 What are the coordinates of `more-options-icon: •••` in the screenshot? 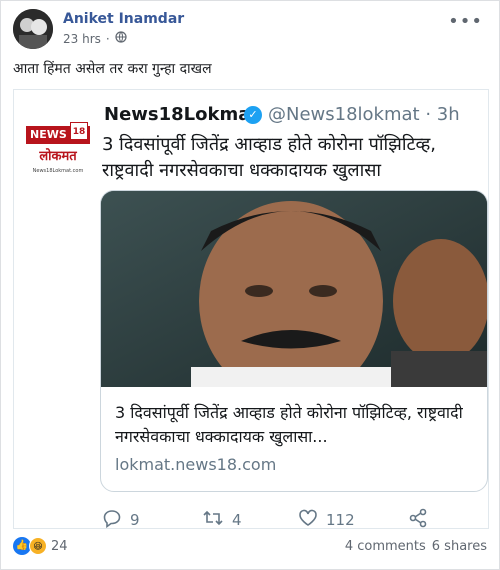 It's located at (465, 21).